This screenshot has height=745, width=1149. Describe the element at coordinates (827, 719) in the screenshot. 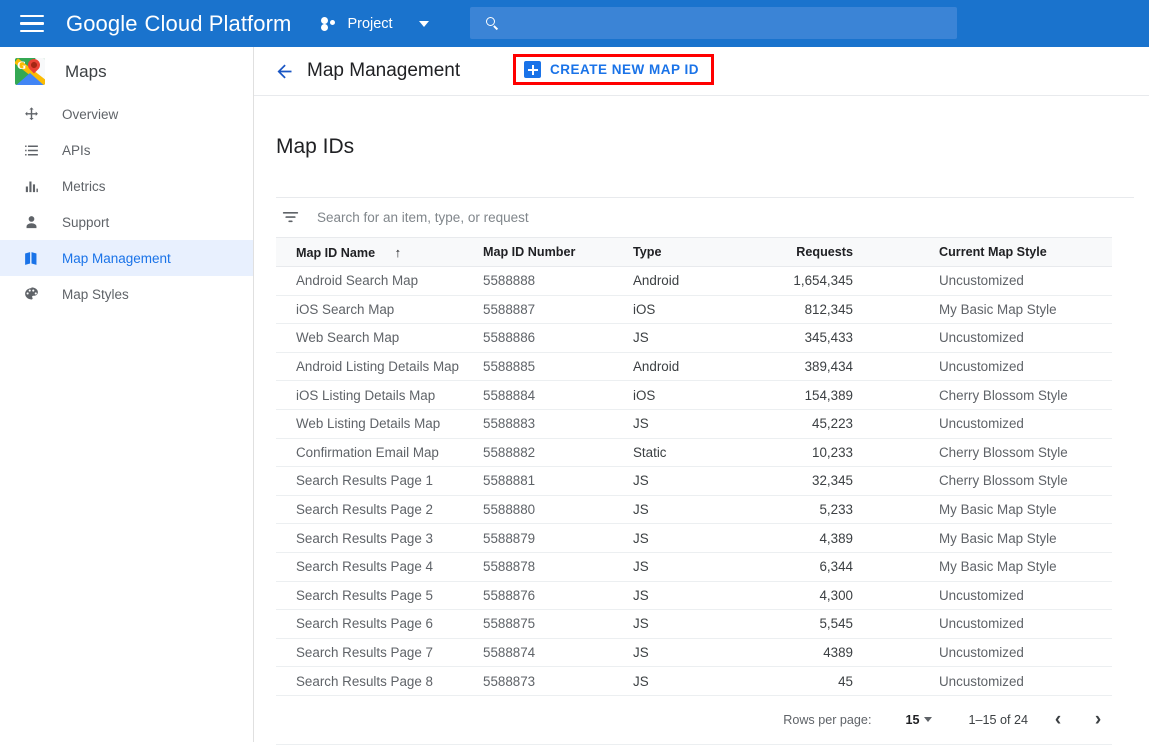

I see `rows-per-page-label: Rows per page:` at that location.